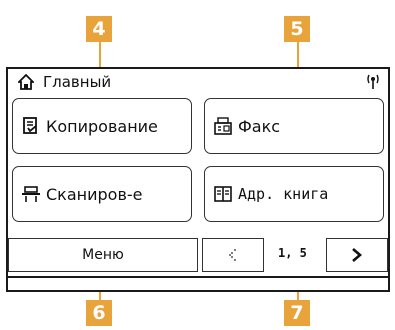 The width and height of the screenshot is (395, 330). I want to click on scan-button: Сканиров-е, so click(102, 194).